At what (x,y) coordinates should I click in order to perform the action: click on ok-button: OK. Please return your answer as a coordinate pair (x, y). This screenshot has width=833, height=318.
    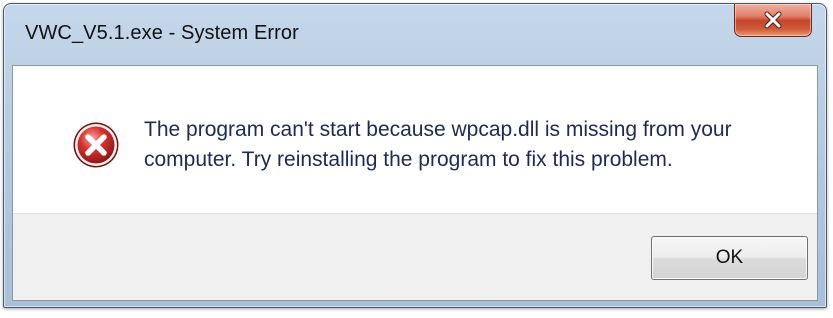
    Looking at the image, I should click on (729, 258).